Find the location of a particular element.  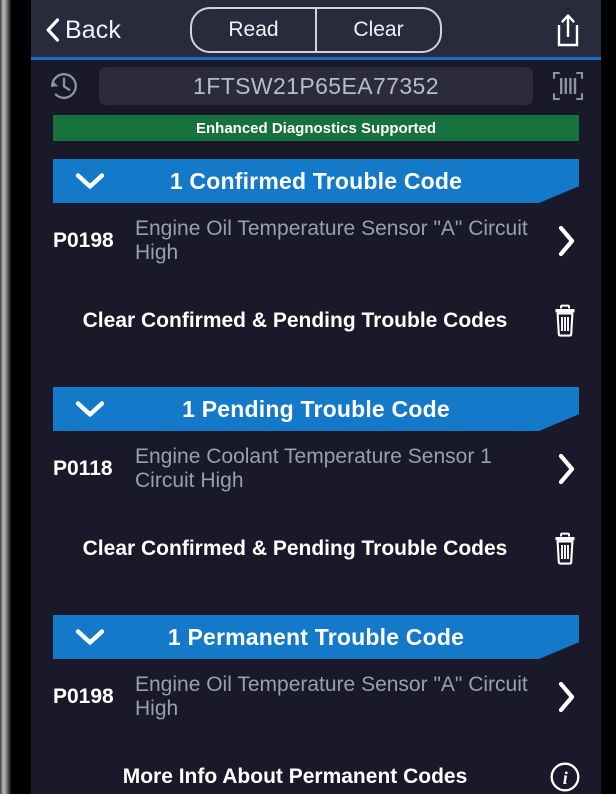

history-clock-icon is located at coordinates (64, 86).